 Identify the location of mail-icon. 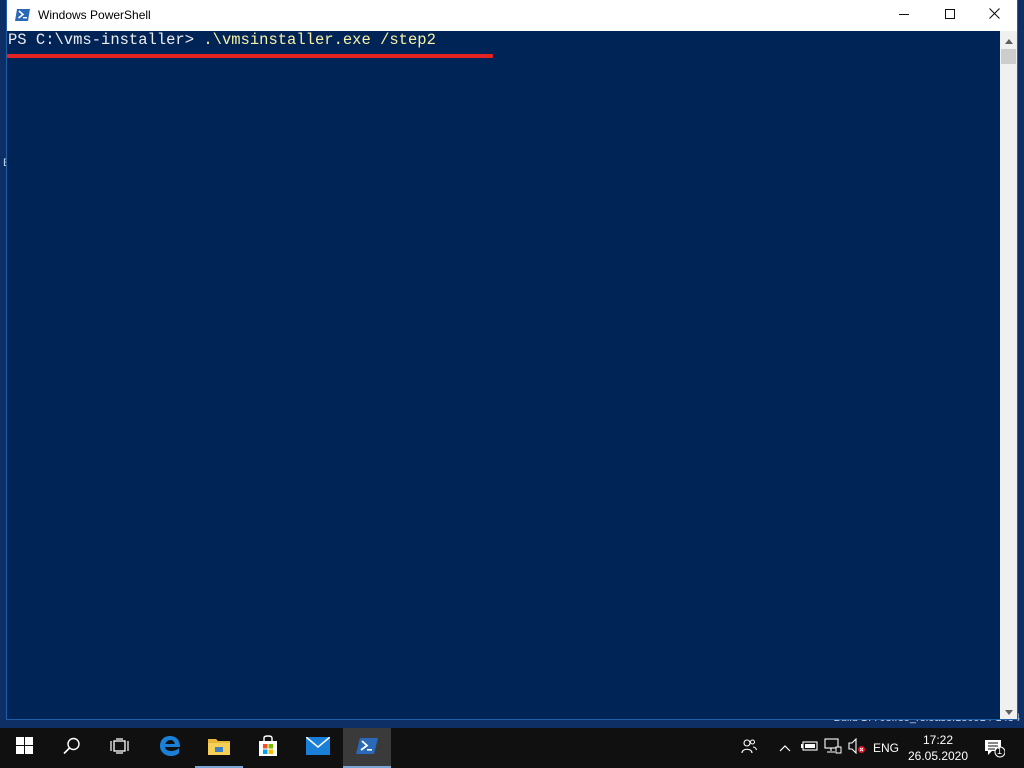
(318, 747).